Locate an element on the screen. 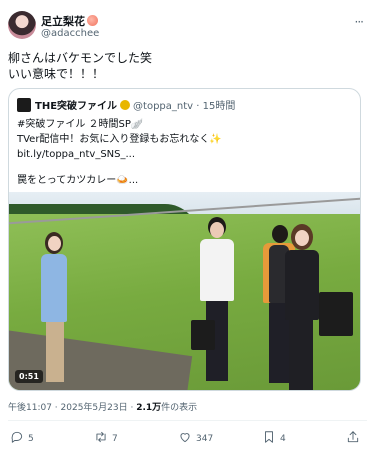 This screenshot has width=375, height=454. post-meta: 午後11:07 · 2025年5月23日 · 2.1万件の表示 is located at coordinates (102, 406).